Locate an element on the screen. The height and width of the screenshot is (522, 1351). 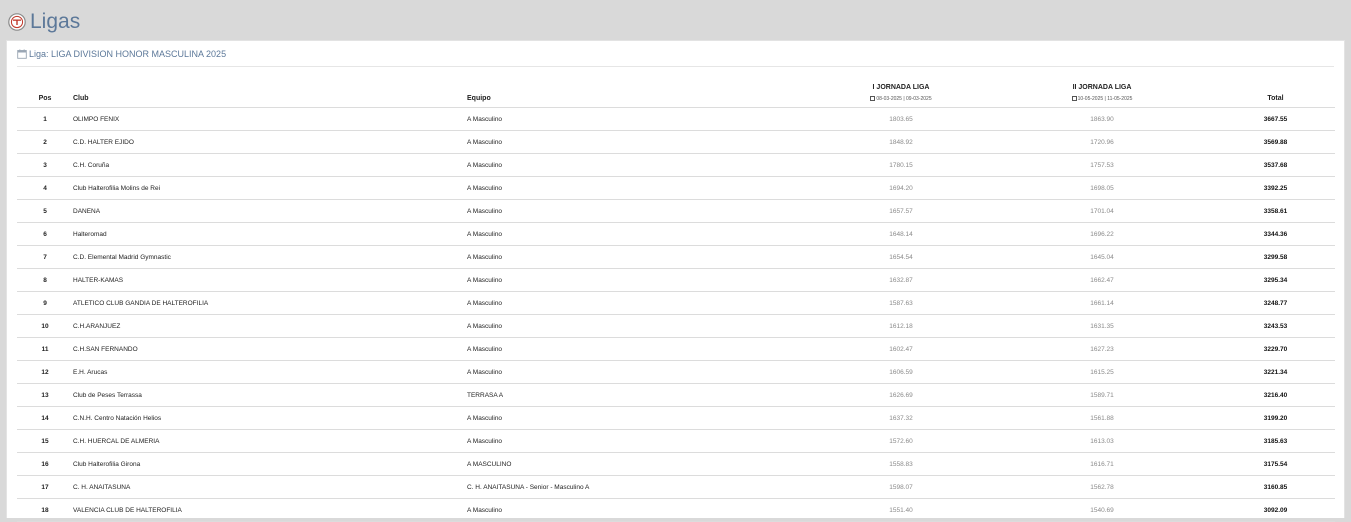
cell-total: 3229.70 is located at coordinates (1275, 349).